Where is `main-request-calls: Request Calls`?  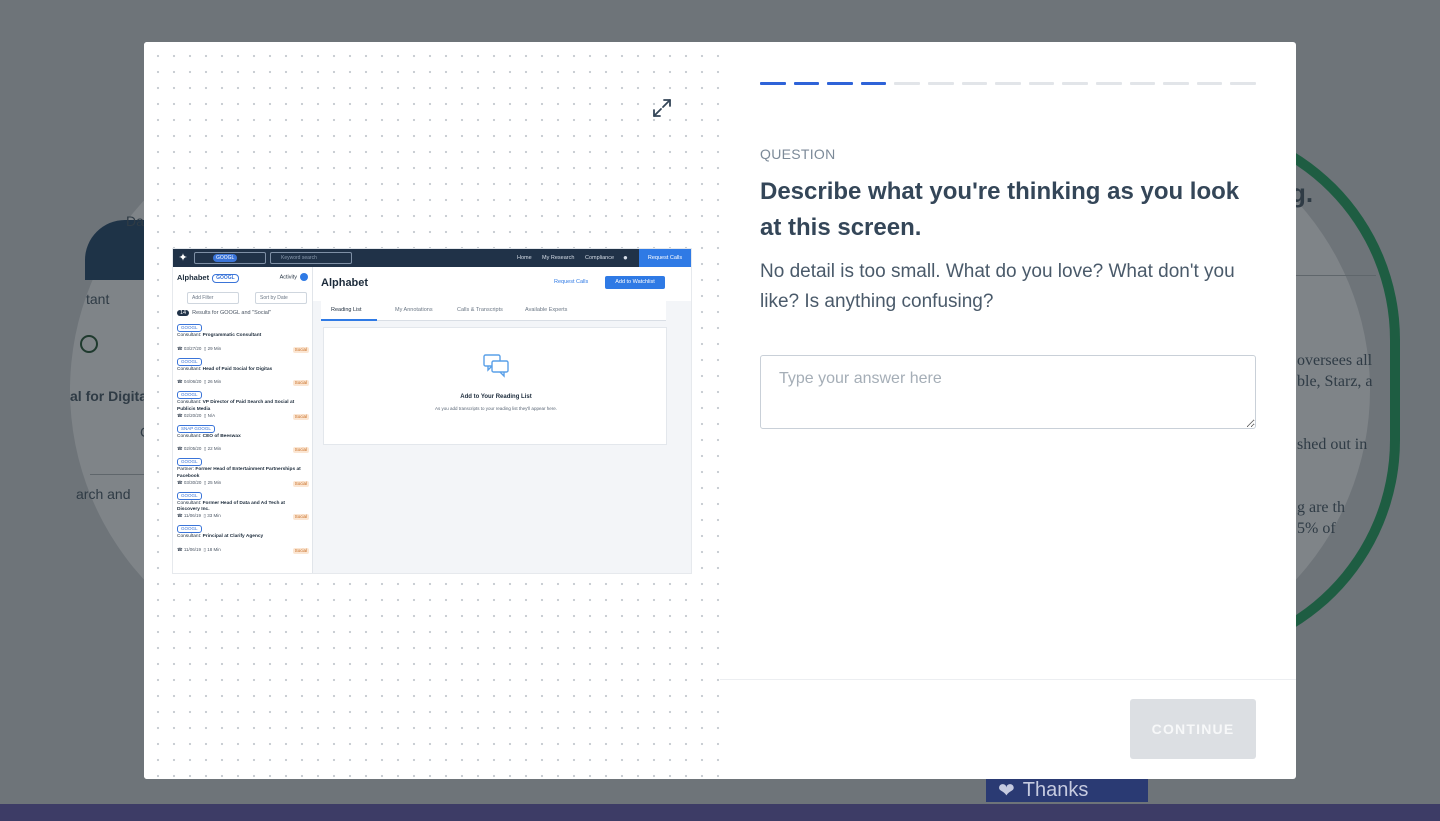 main-request-calls: Request Calls is located at coordinates (571, 282).